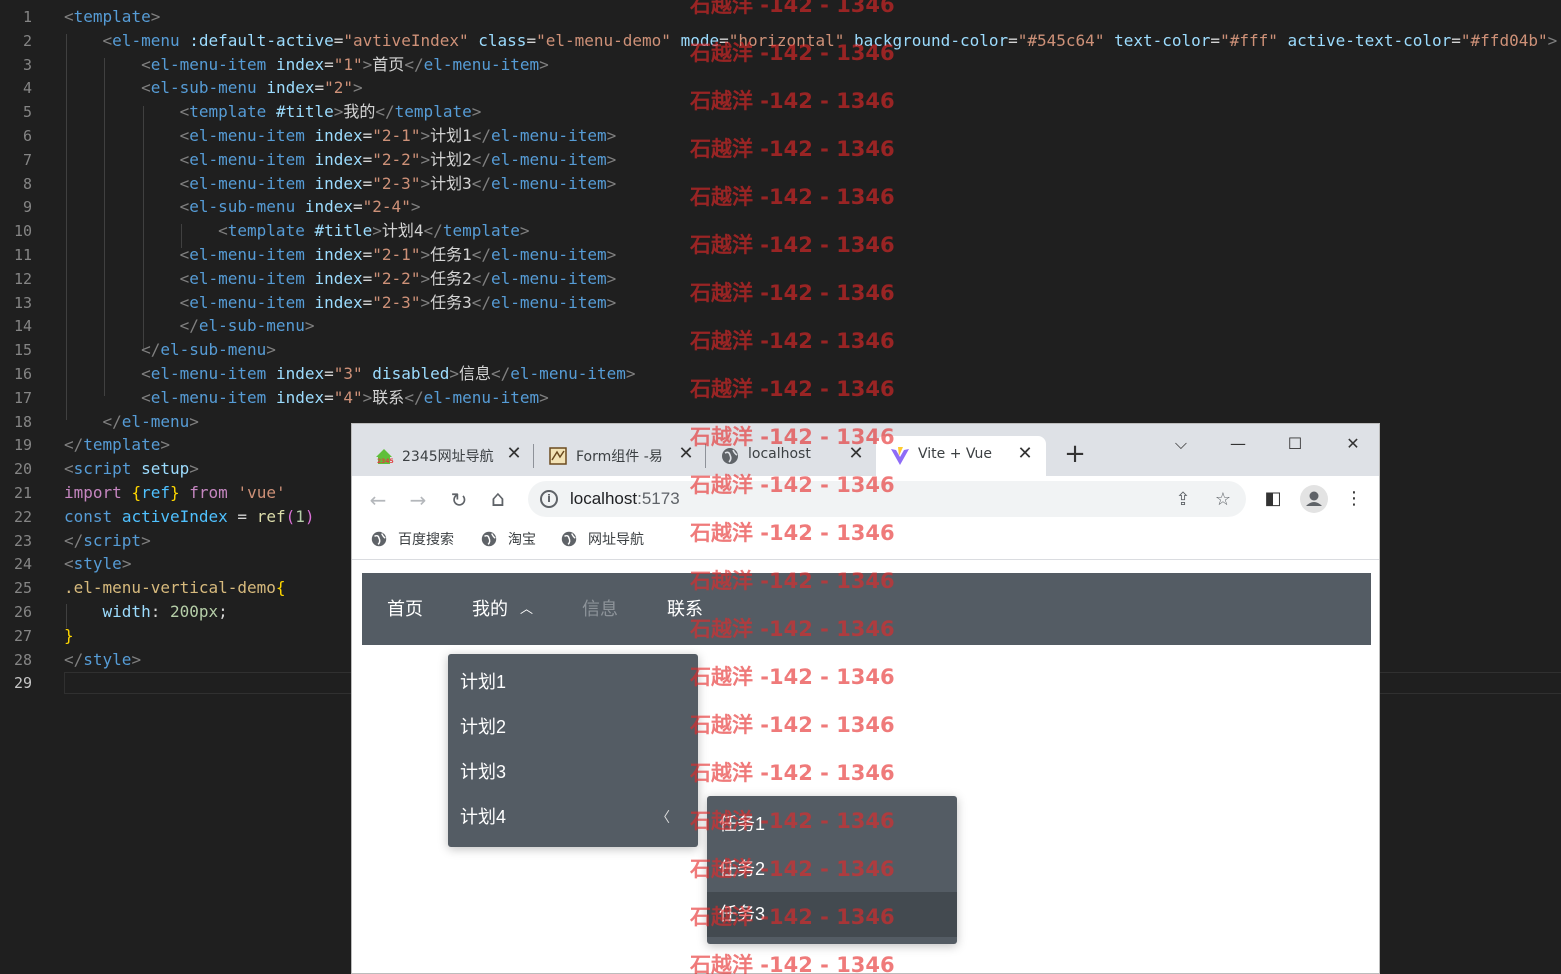  What do you see at coordinates (1314, 499) in the screenshot?
I see `profile-avatar` at bounding box center [1314, 499].